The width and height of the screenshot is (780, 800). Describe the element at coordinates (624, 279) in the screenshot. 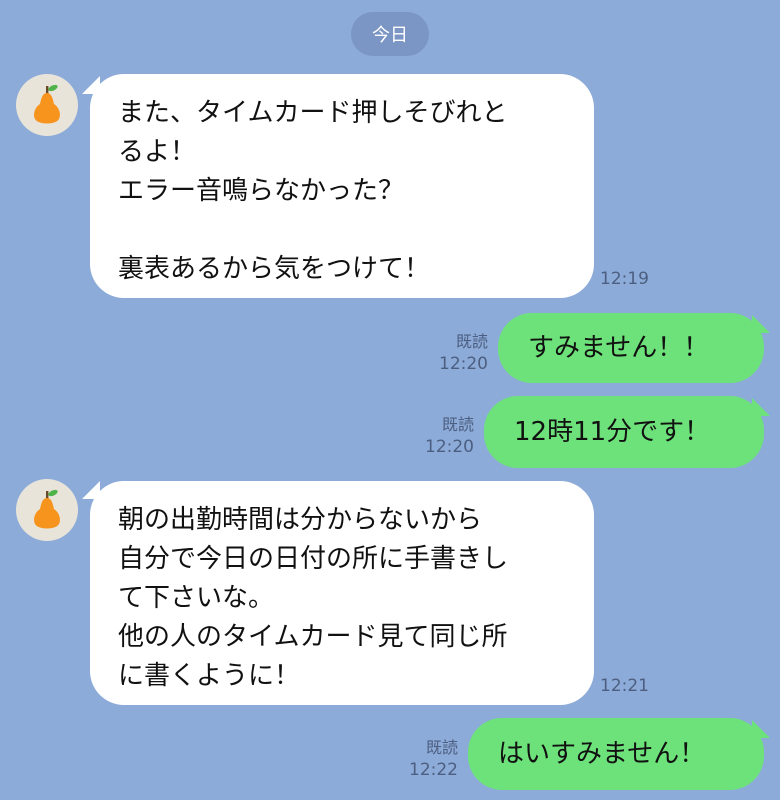

I see `message-time: 12:19` at that location.